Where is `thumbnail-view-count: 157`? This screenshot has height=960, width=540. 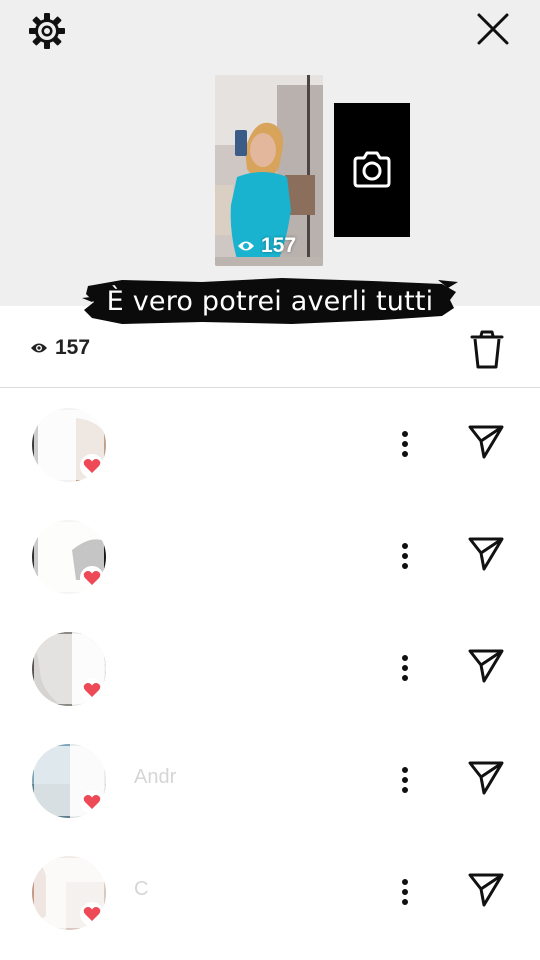 thumbnail-view-count: 157 is located at coordinates (266, 246).